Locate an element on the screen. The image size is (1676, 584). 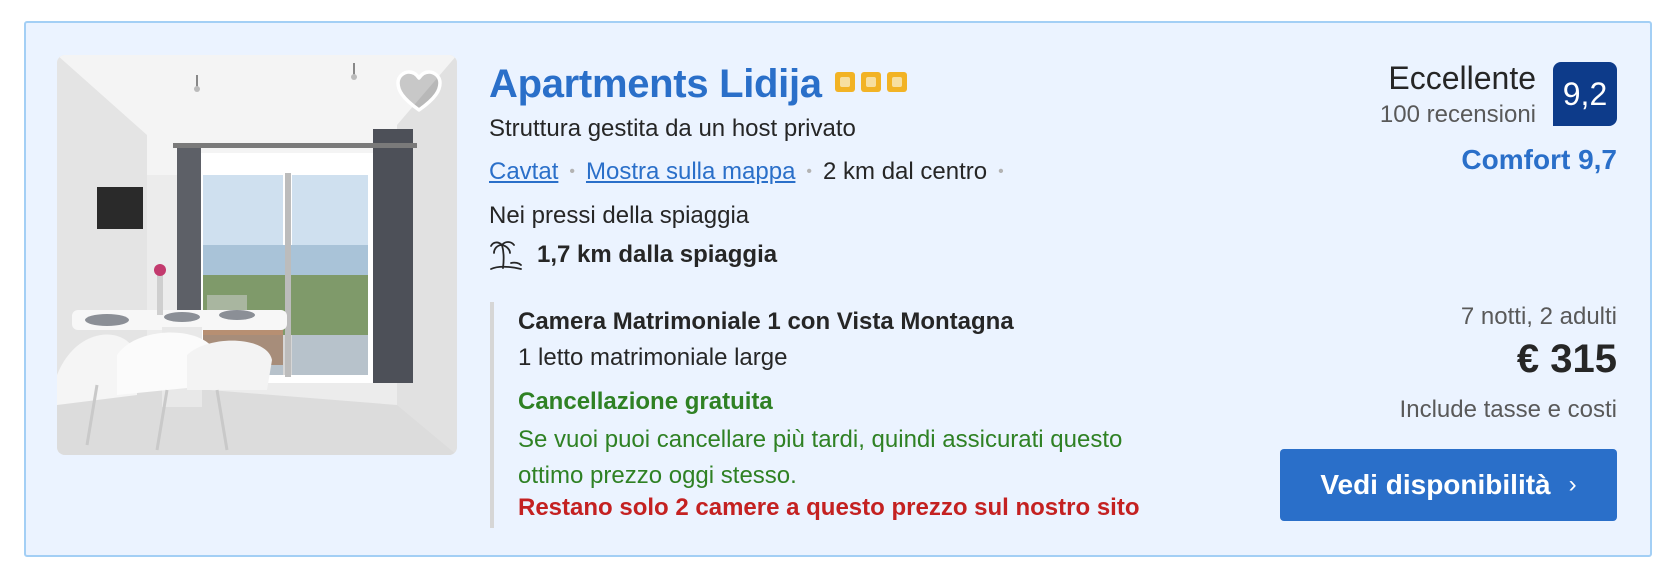
review-word: Eccellente is located at coordinates (1462, 78).